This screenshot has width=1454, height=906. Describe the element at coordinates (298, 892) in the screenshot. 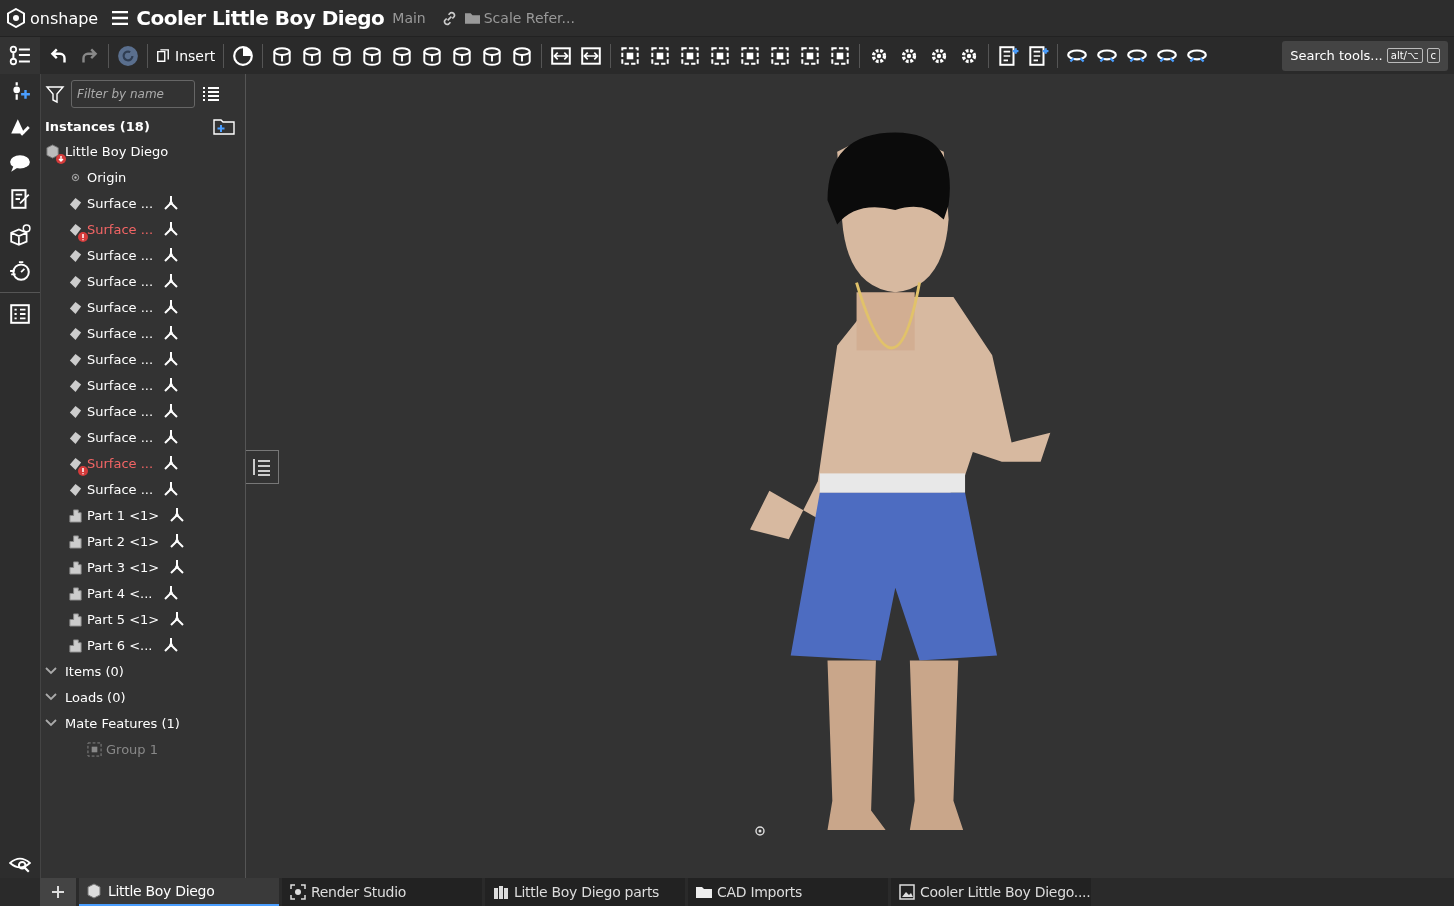

I see `render-icon` at that location.